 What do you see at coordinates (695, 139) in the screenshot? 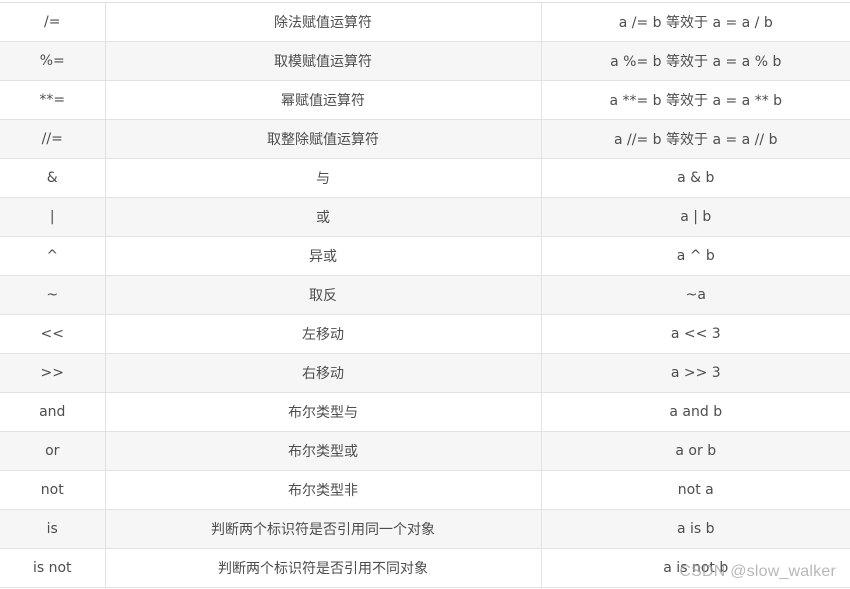
I see `example-cell: a //= b 等效于 a = a // b` at bounding box center [695, 139].